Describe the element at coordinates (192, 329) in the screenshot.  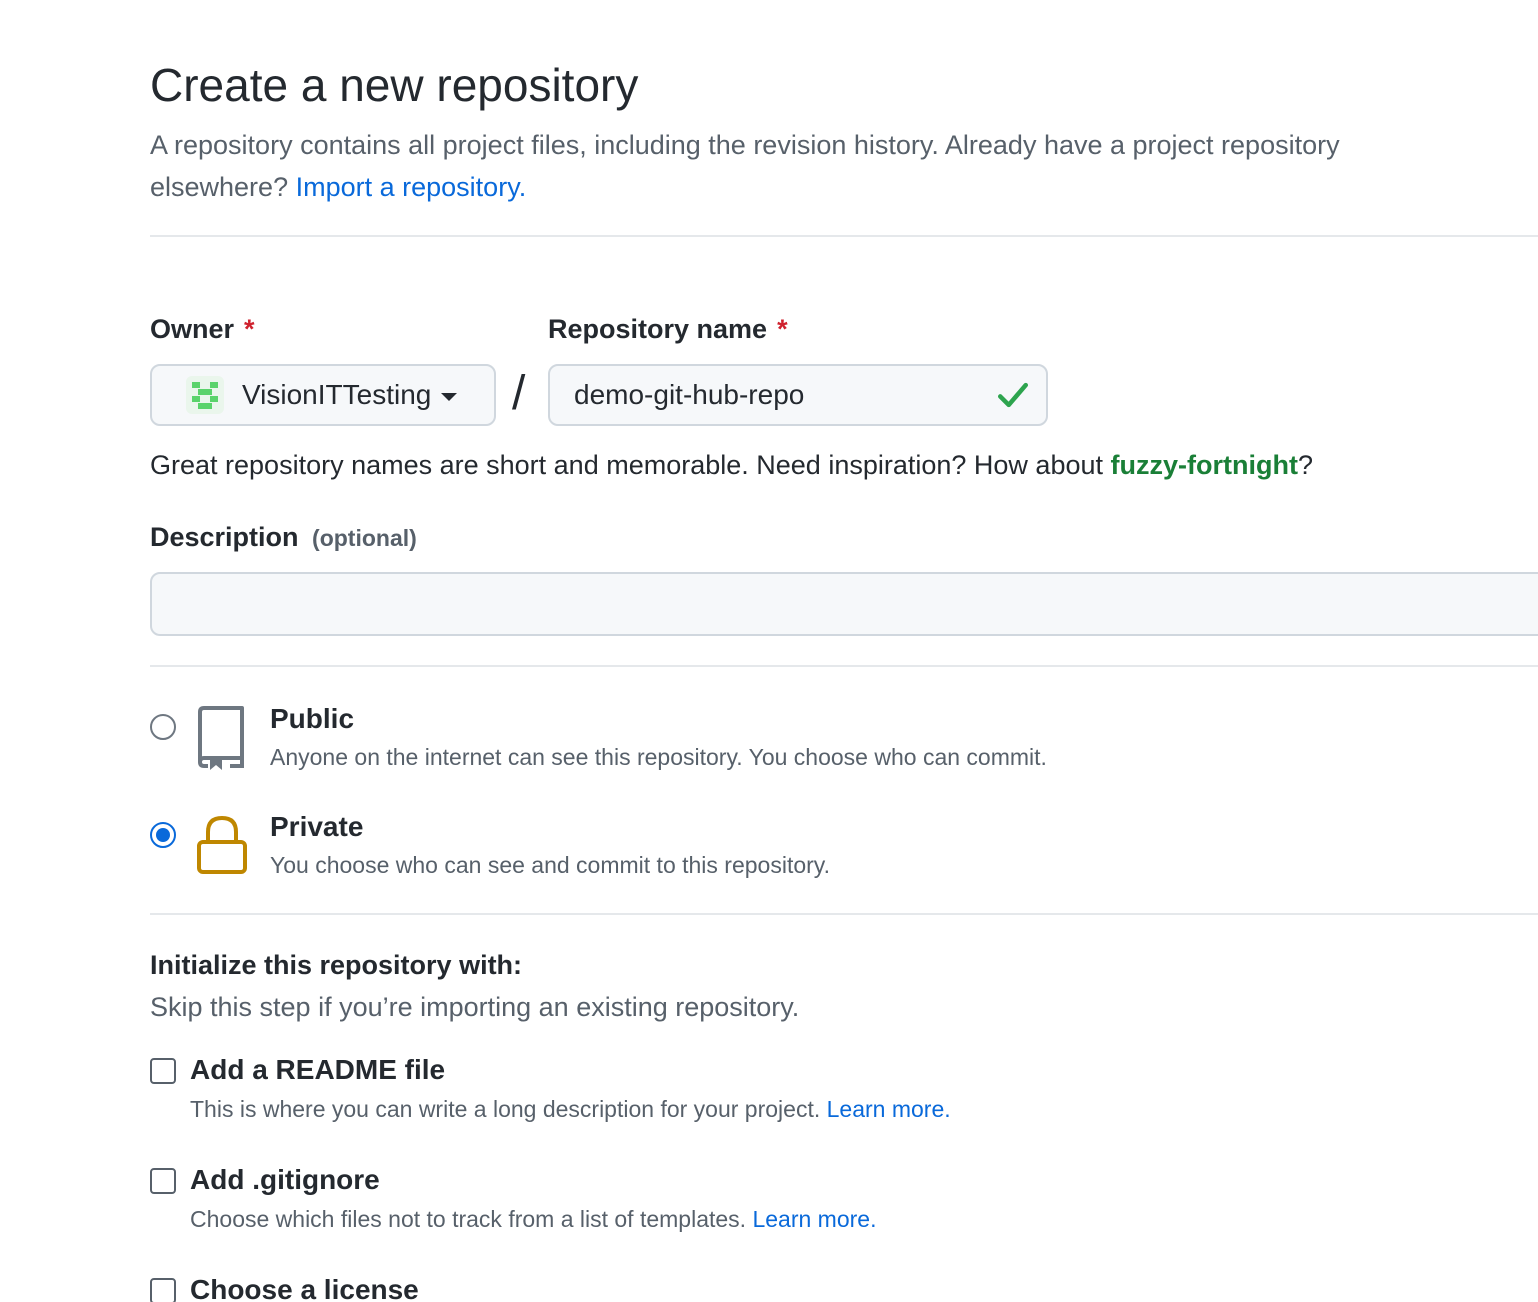
I see `owner-label-text: Owner` at that location.